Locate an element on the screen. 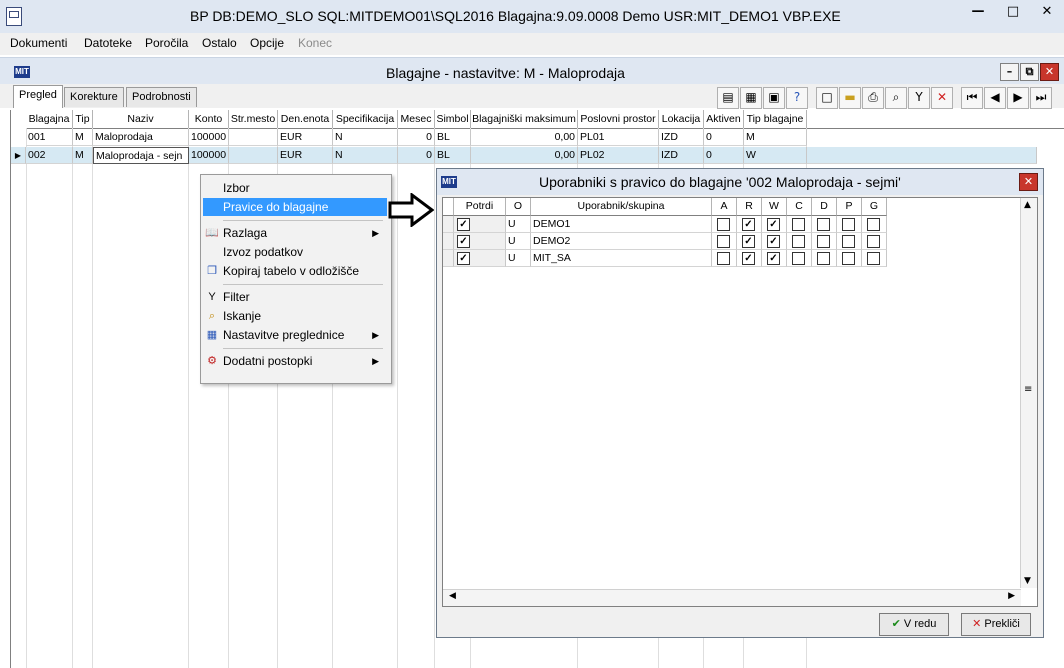 Image resolution: width=1064 pixels, height=668 pixels. menu-item-filter: Y Filter is located at coordinates (295, 297).